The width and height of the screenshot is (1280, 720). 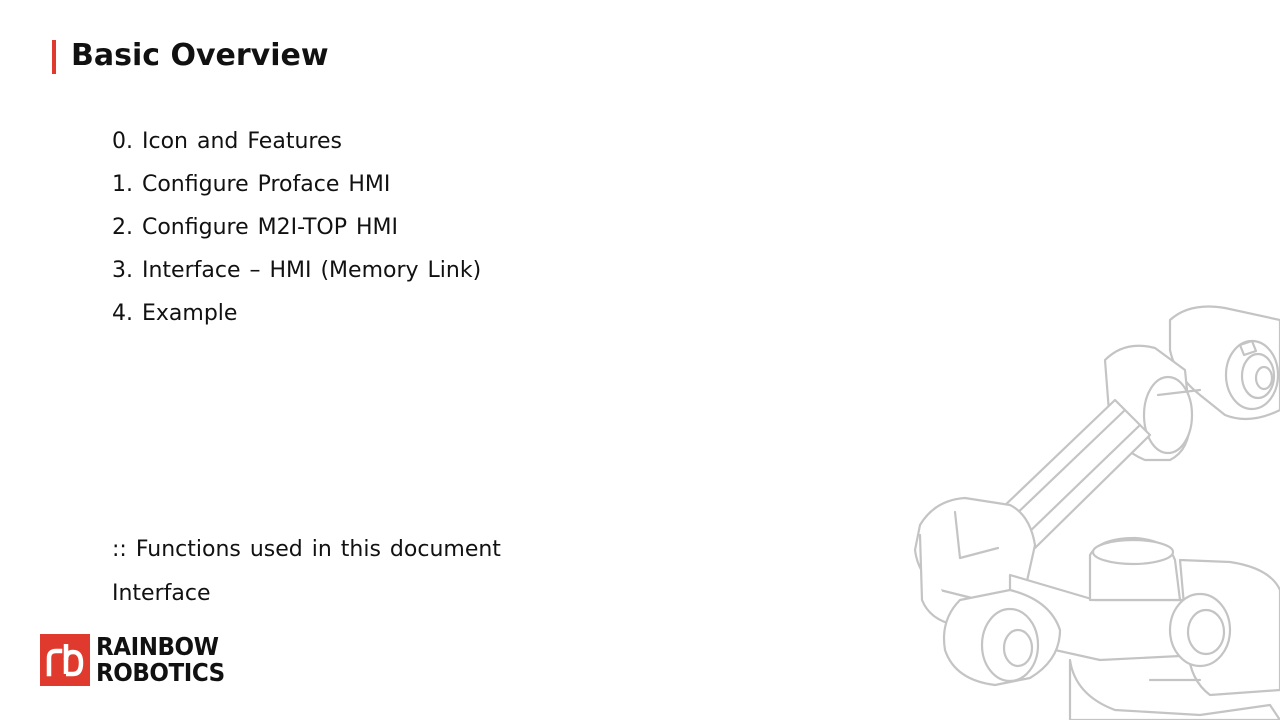 What do you see at coordinates (306, 549) in the screenshot?
I see `functions-label: :: Functions used in this document` at bounding box center [306, 549].